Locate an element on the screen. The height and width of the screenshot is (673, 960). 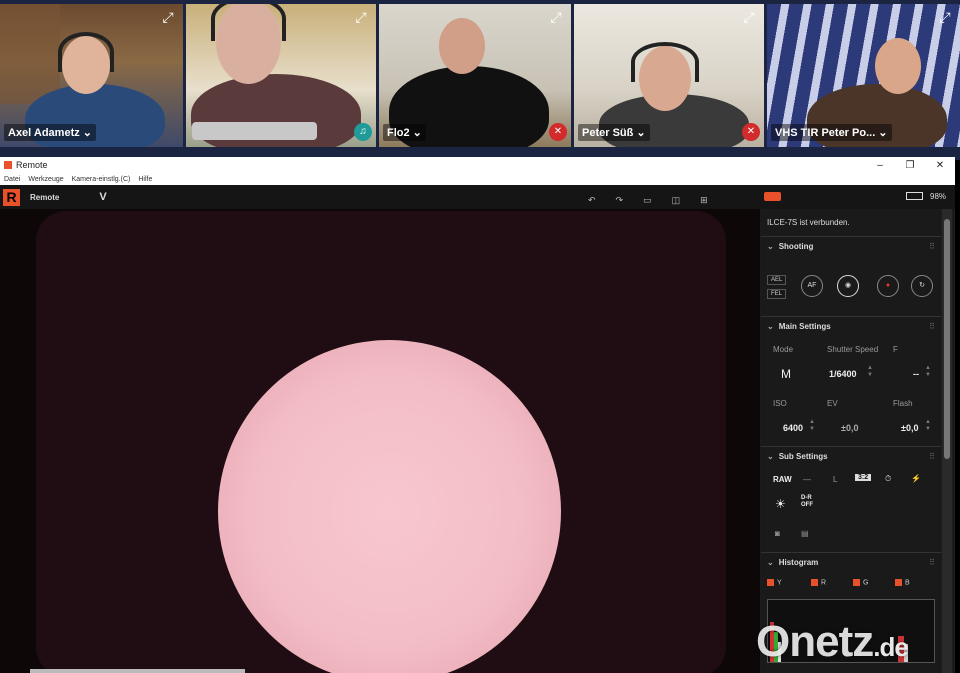
interval-icon: ↻ is located at coordinates (922, 286).